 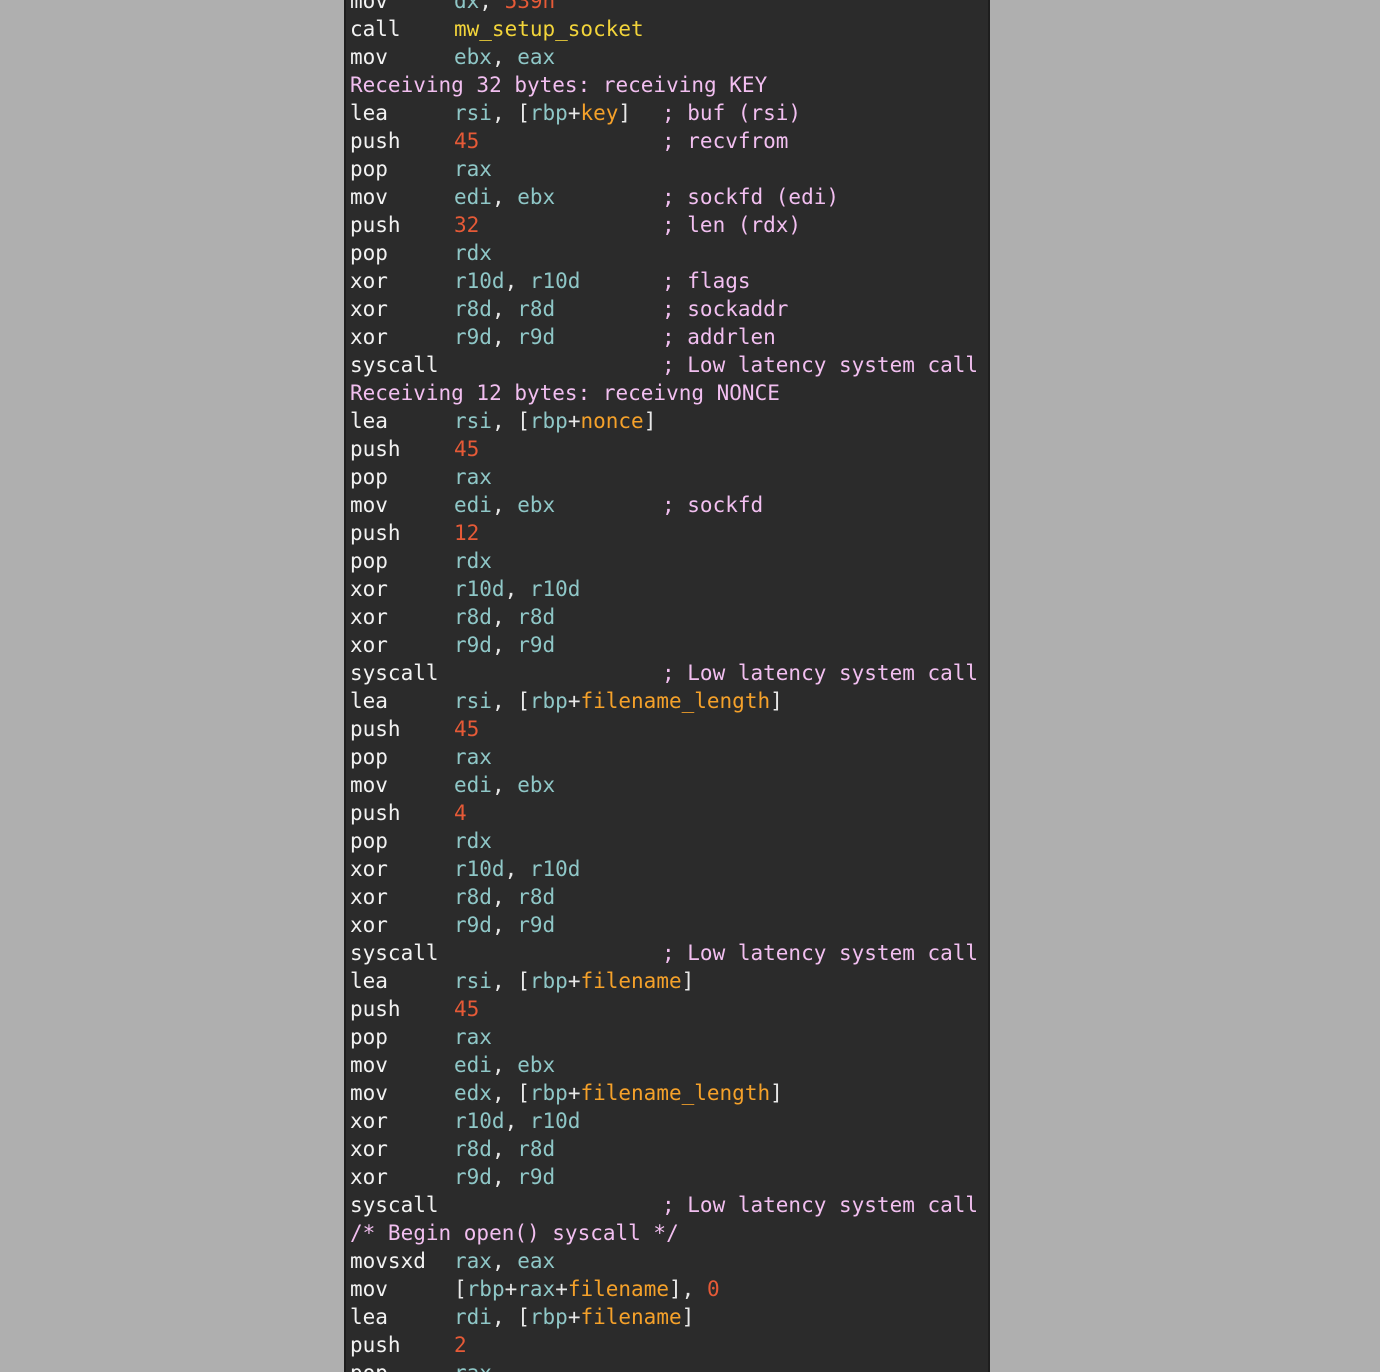 I want to click on immediate-operand: 539h, so click(x=530, y=6).